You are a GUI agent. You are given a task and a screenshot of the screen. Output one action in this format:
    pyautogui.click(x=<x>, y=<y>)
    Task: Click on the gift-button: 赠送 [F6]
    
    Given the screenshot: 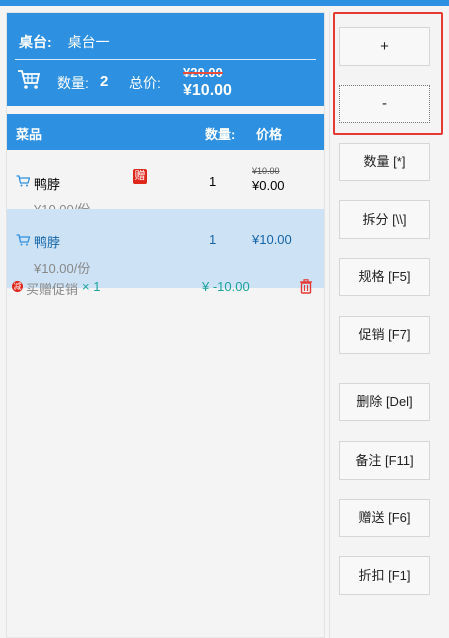 What is the action you would take?
    pyautogui.click(x=384, y=518)
    